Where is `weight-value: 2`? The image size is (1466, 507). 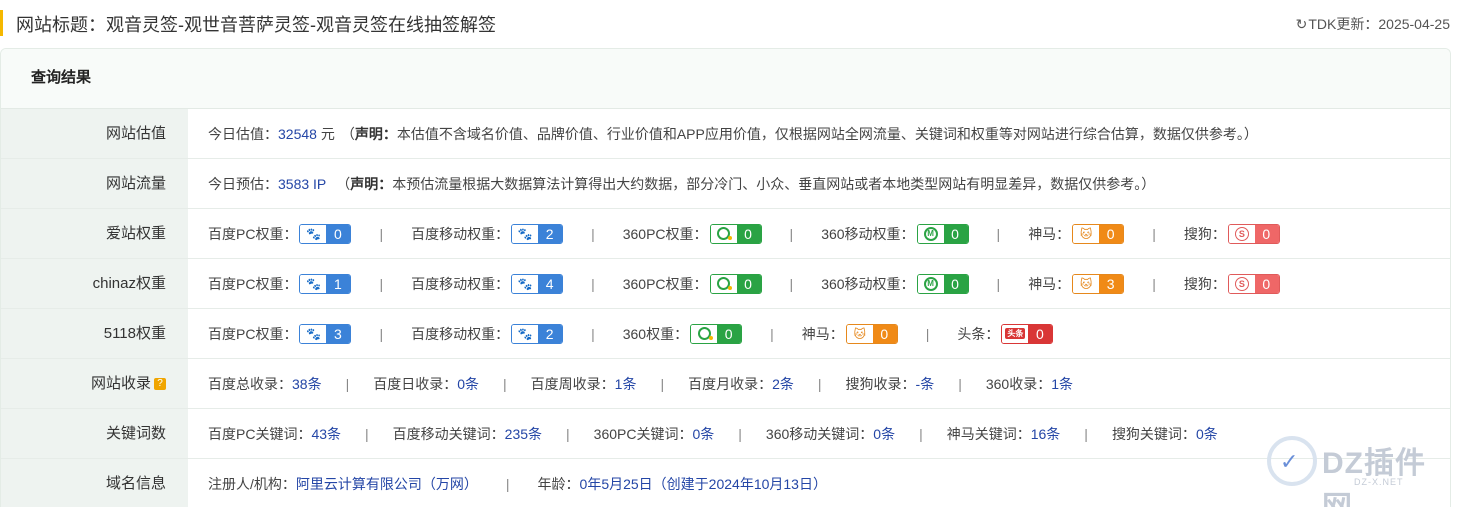
weight-value: 2 is located at coordinates (550, 333).